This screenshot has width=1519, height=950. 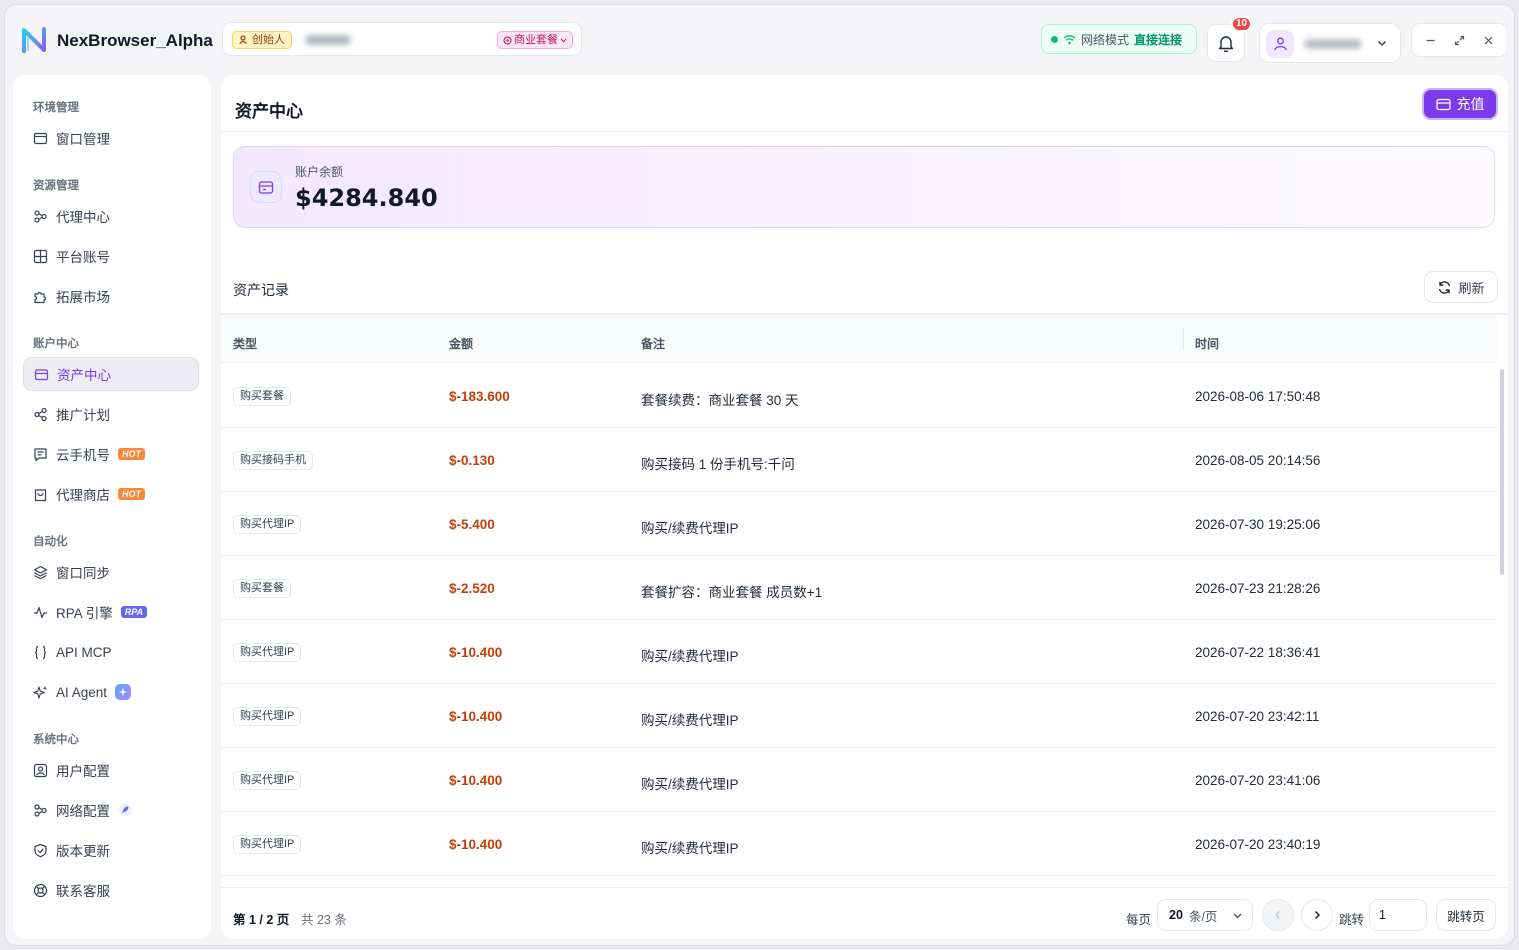 I want to click on sidebar-item-referral-program: 推广计划, so click(x=111, y=414).